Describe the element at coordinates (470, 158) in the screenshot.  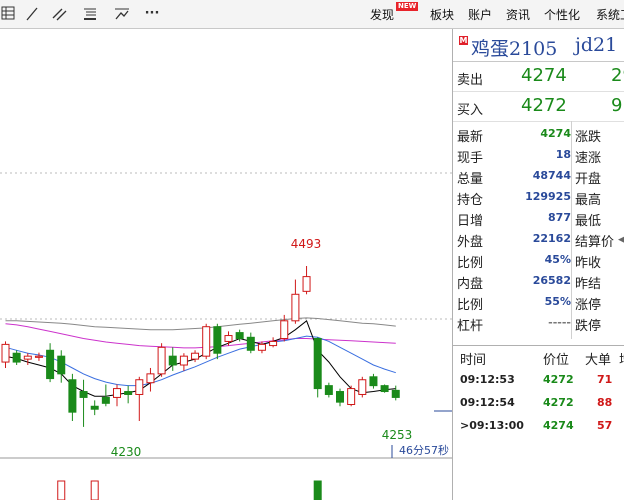
I see `stat-label: 现手` at that location.